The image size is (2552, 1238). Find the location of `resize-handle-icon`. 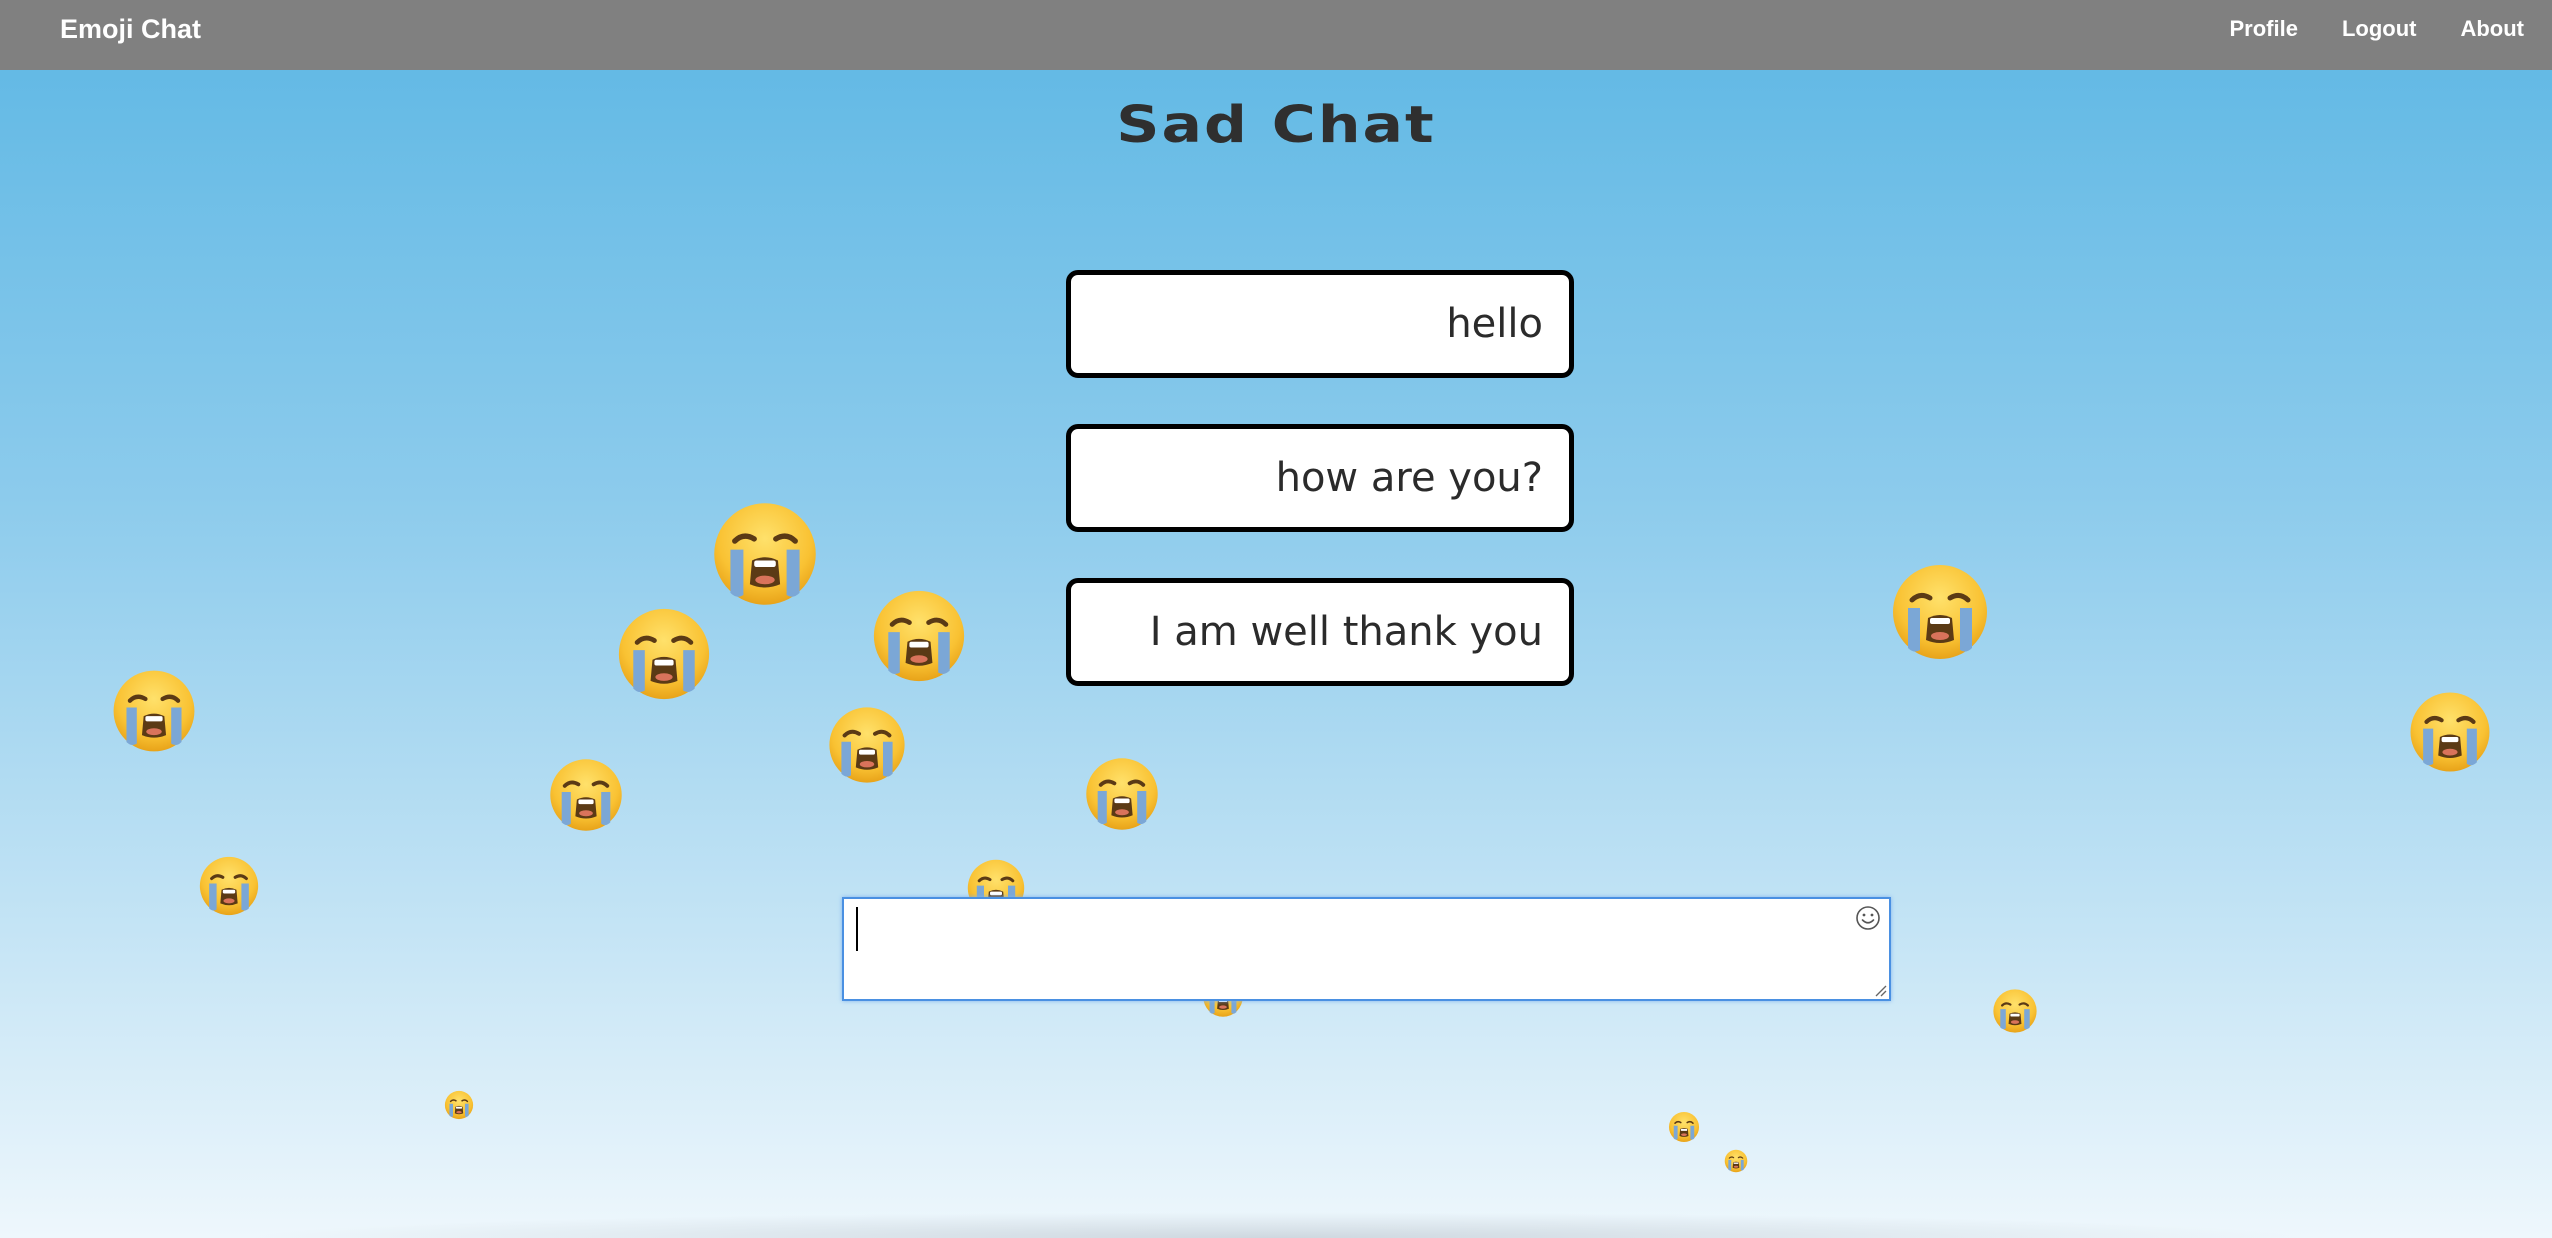

resize-handle-icon is located at coordinates (1880, 990).